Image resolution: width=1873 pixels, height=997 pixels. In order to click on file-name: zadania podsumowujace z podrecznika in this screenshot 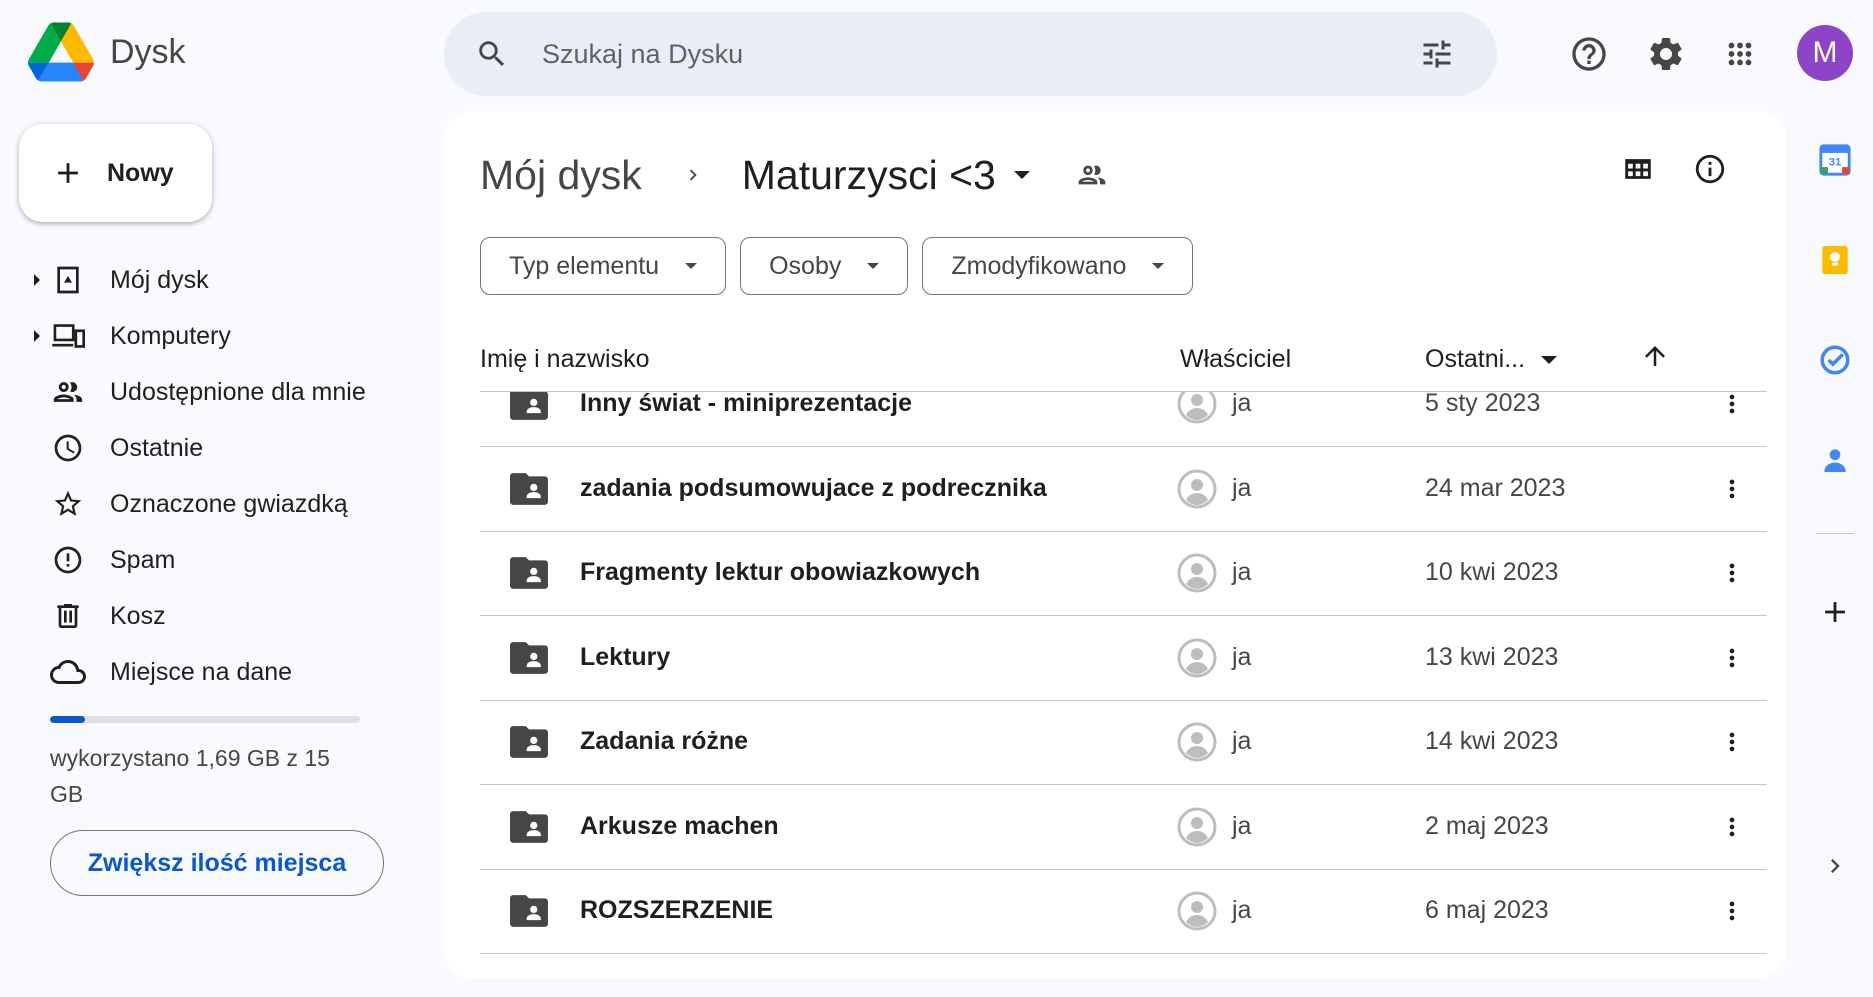, I will do `click(813, 488)`.